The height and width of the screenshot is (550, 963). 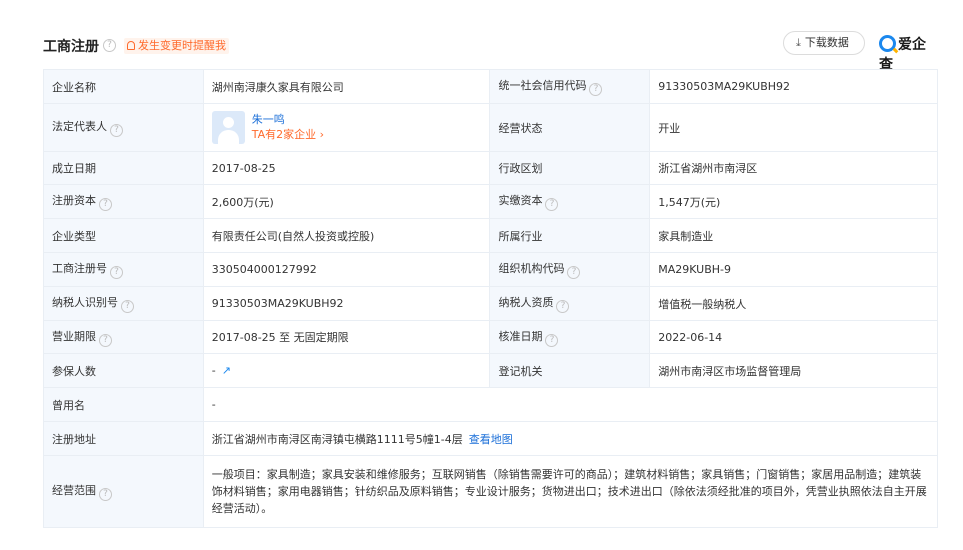 I want to click on label-reg-number: 工商注册号?, so click(x=123, y=269).